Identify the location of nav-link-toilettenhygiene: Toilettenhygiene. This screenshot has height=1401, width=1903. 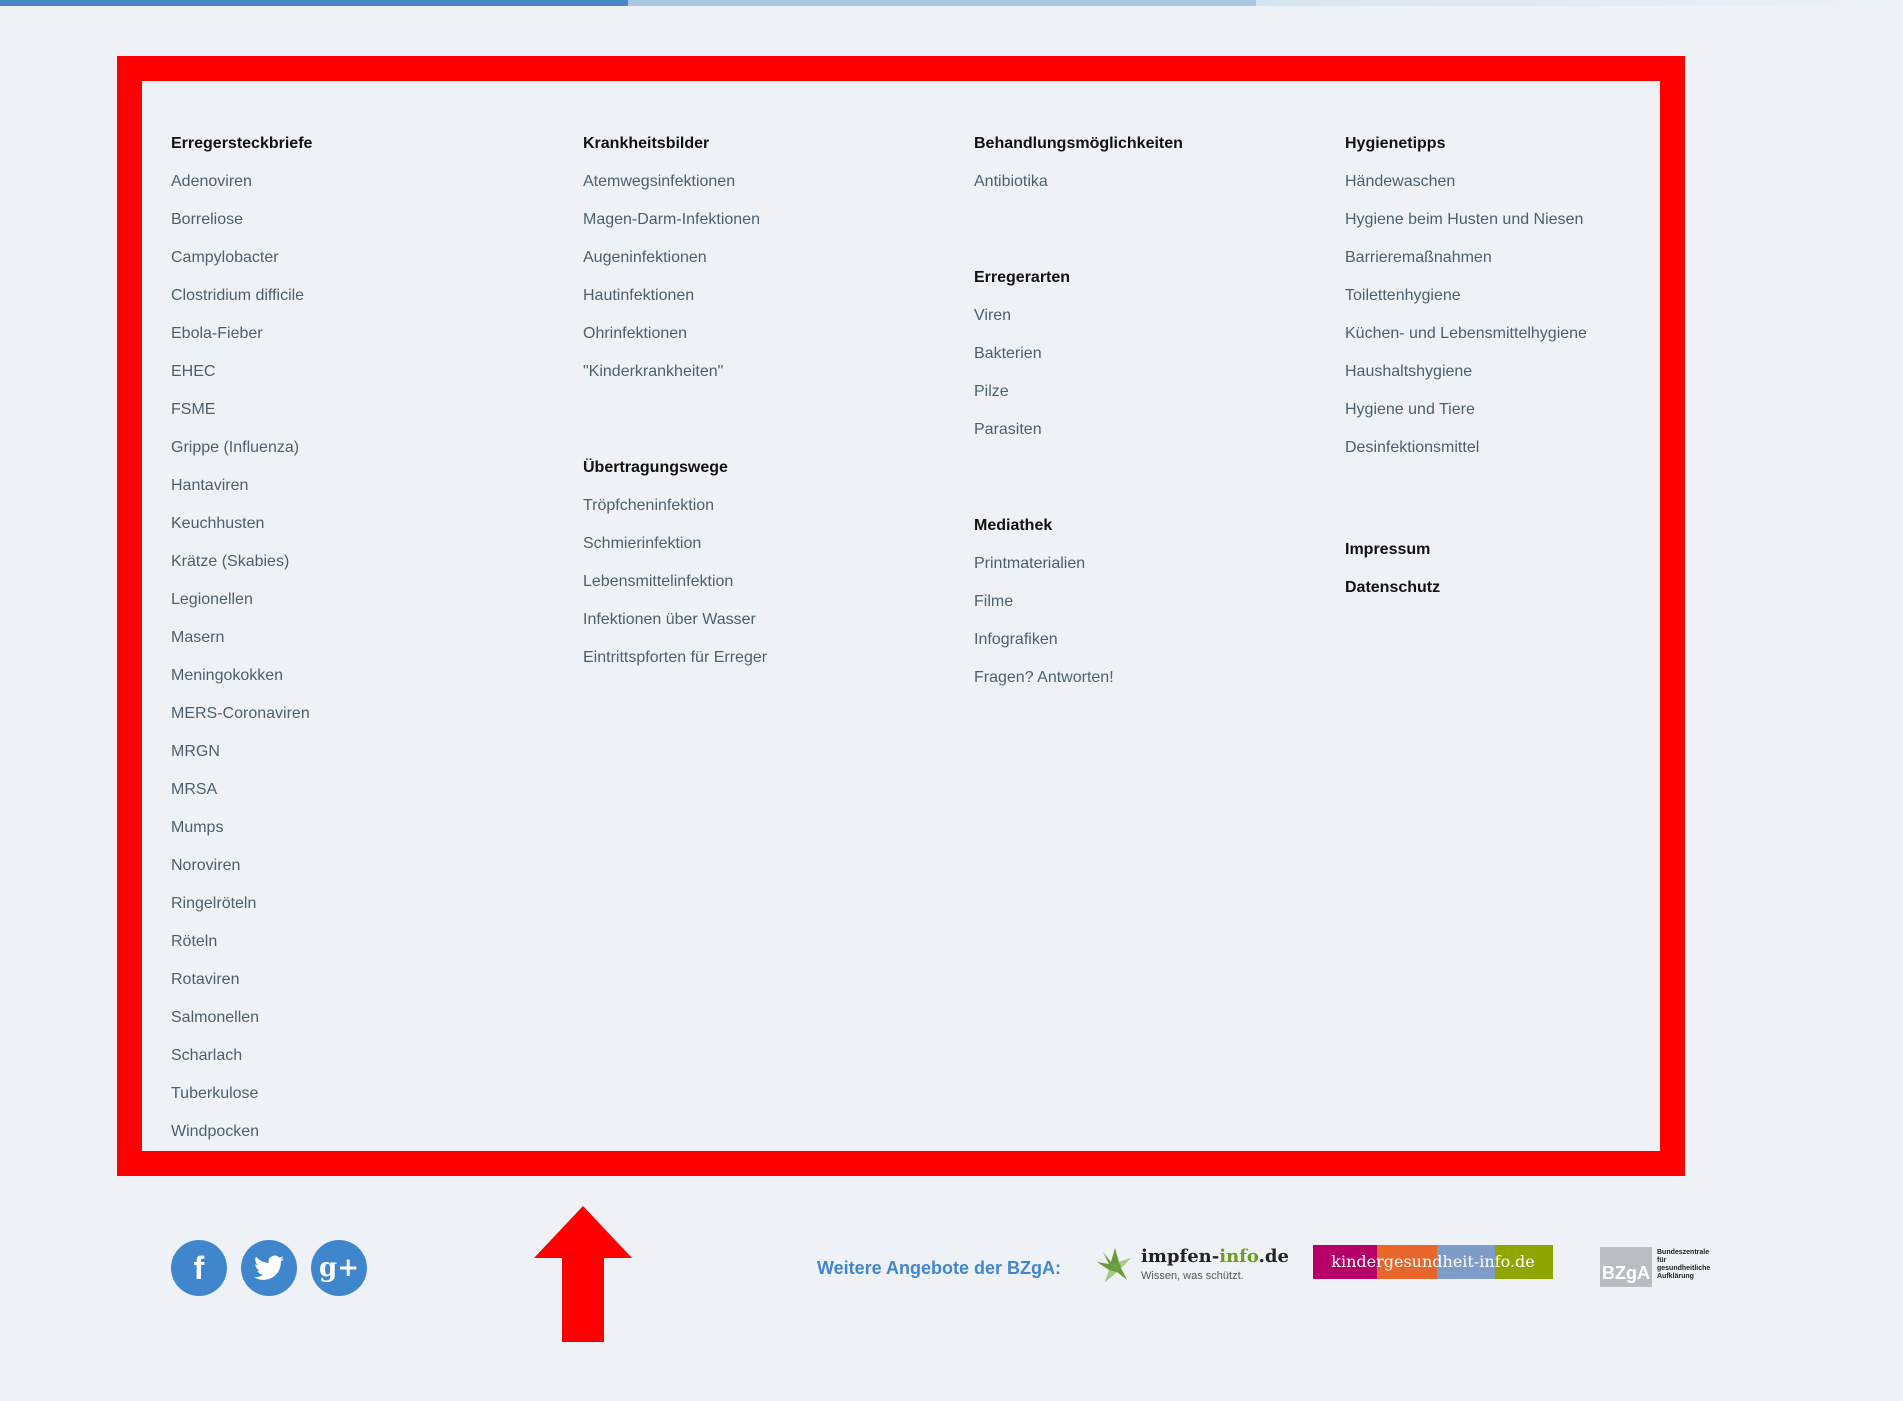
(1466, 296).